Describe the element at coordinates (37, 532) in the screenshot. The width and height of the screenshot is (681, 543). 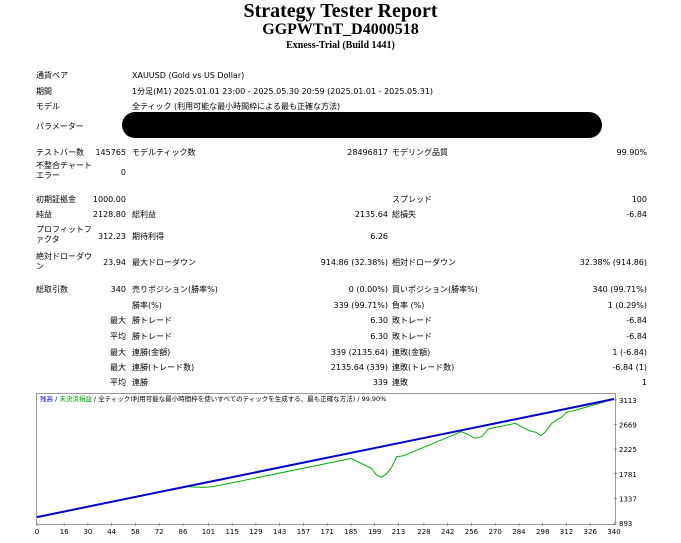
I see `x-tick-label: 0` at that location.